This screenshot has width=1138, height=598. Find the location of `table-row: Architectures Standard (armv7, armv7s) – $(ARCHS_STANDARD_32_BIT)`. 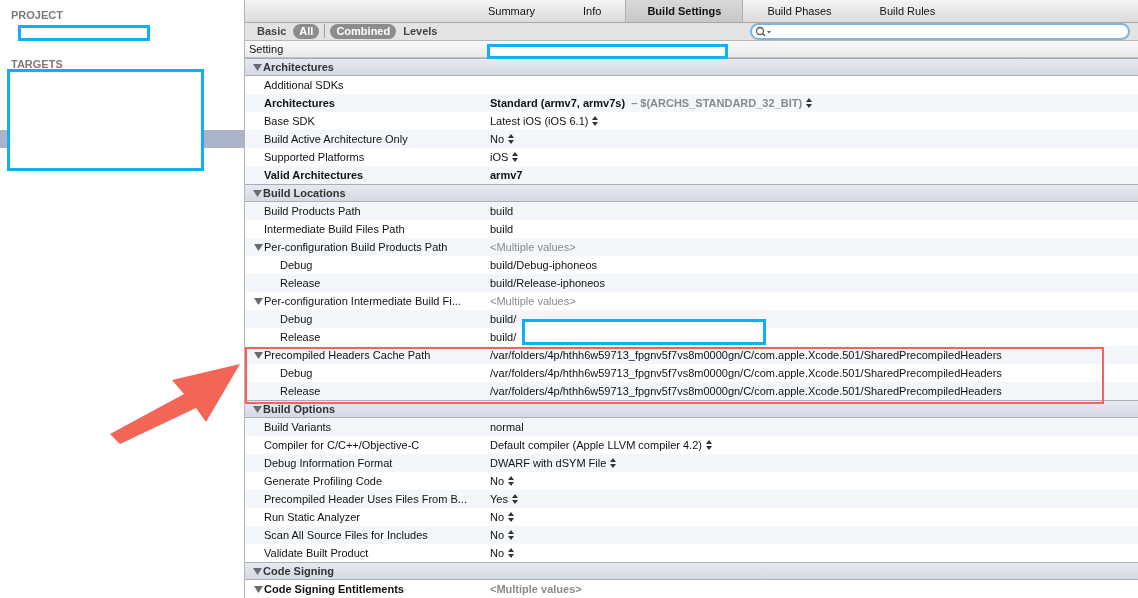

table-row: Architectures Standard (armv7, armv7s) – $(ARCHS_STANDARD_32_BIT) is located at coordinates (691, 103).